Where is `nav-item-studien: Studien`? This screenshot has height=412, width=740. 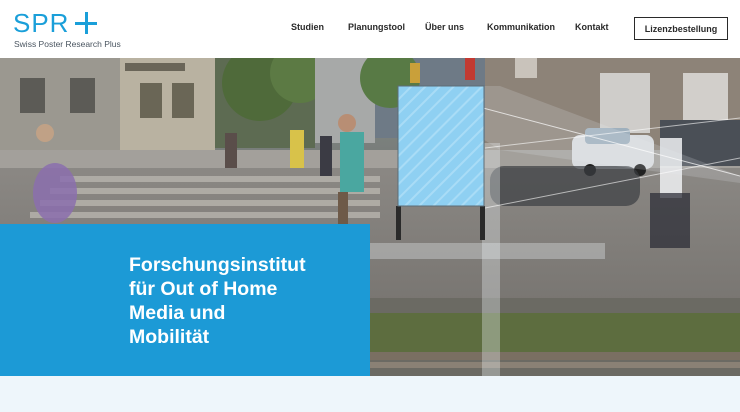 nav-item-studien: Studien is located at coordinates (307, 27).